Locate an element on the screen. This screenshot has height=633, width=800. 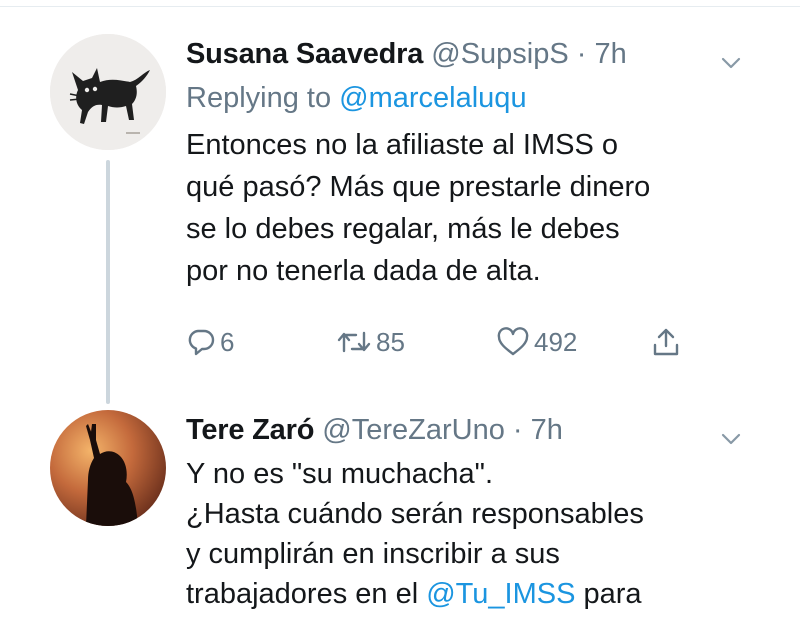
mention-link: @Tu_IMSS is located at coordinates (500, 594).